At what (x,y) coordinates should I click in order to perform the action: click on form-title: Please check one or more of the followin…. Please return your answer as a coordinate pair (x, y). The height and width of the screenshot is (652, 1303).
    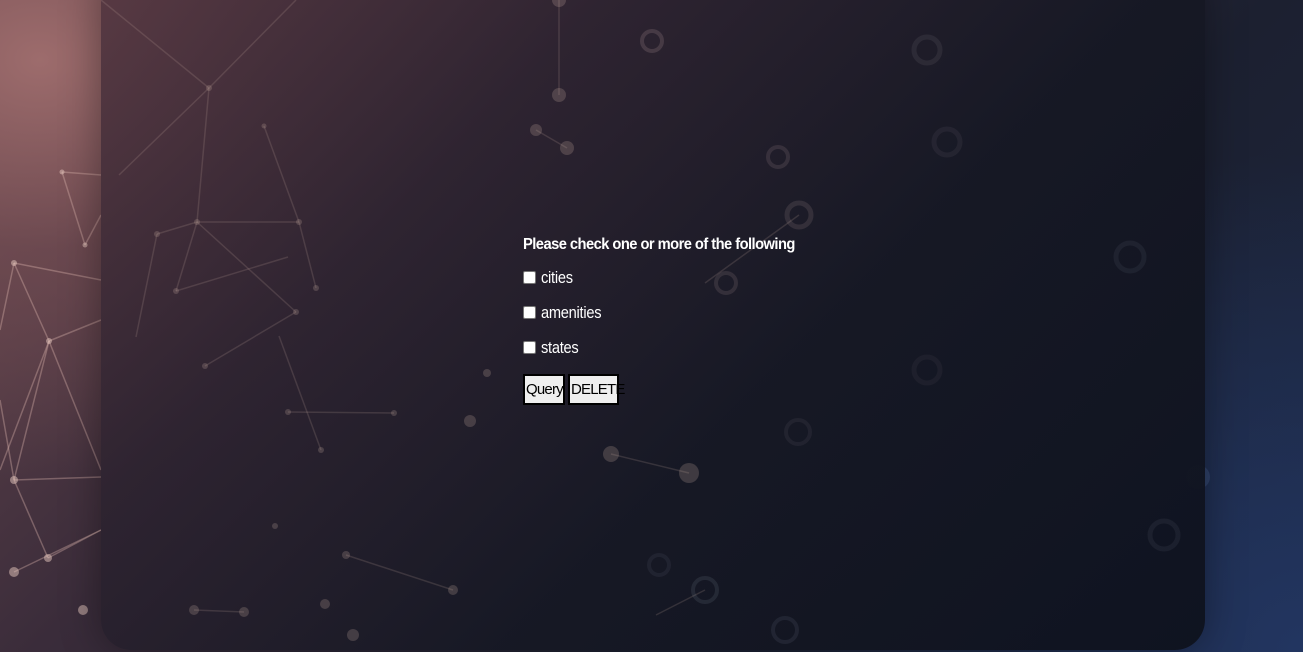
    Looking at the image, I should click on (659, 244).